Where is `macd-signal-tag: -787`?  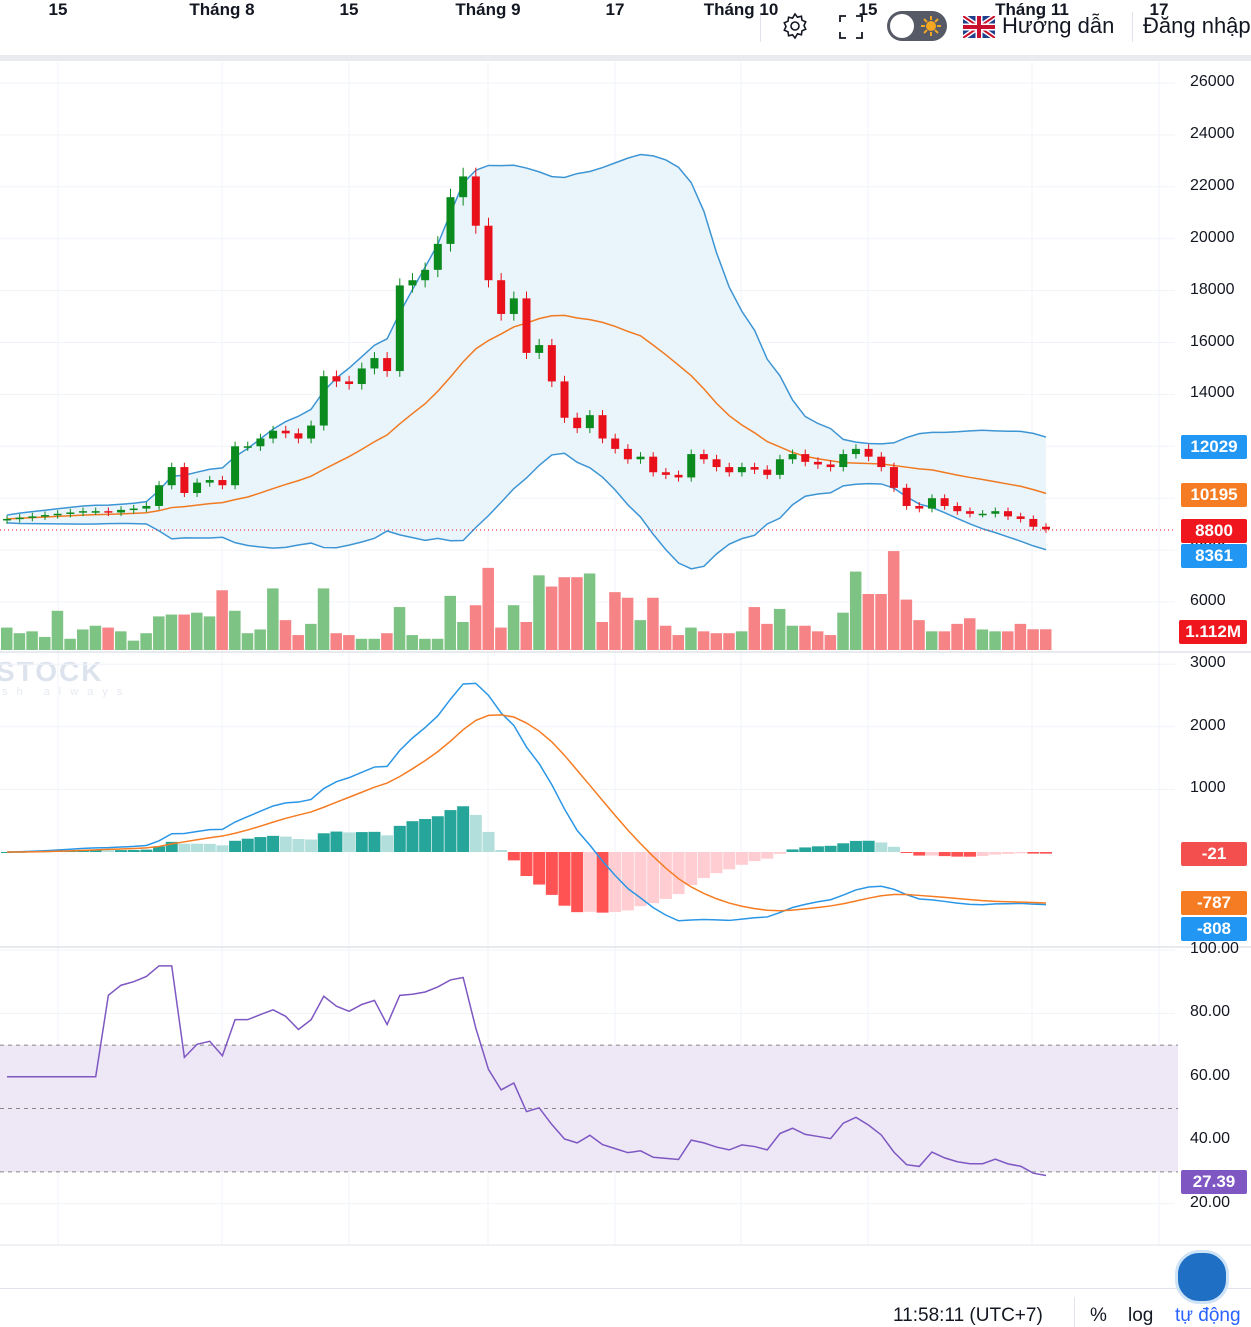
macd-signal-tag: -787 is located at coordinates (1214, 903).